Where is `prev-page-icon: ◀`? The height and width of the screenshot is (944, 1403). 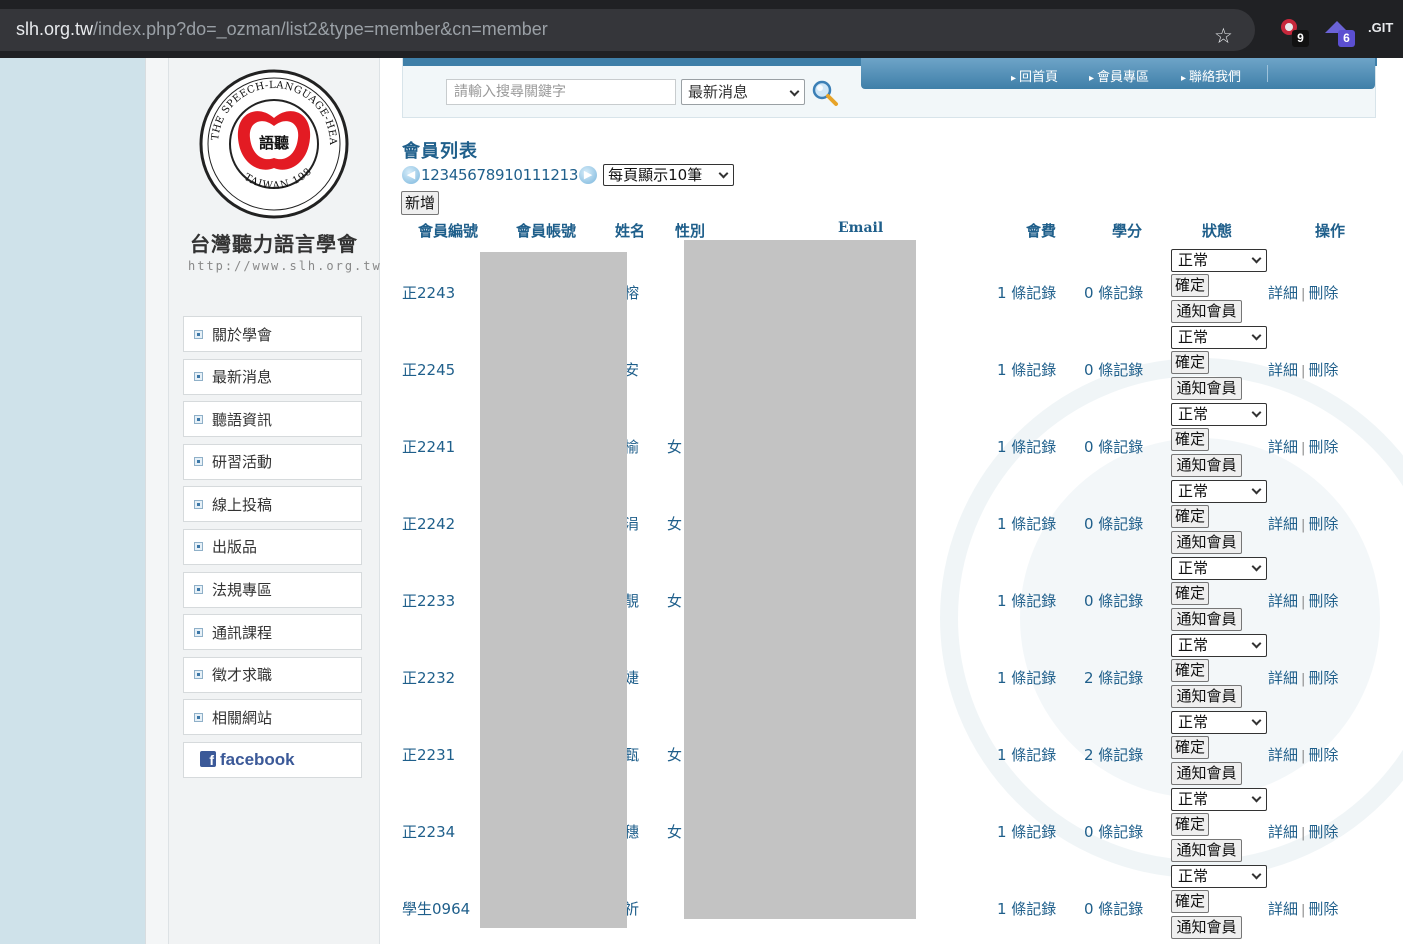 prev-page-icon: ◀ is located at coordinates (411, 175).